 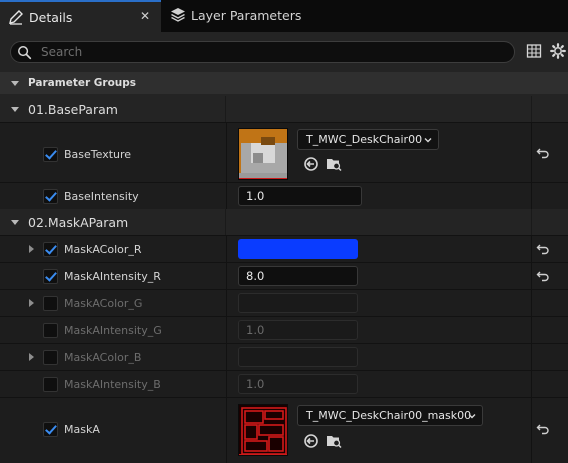 What do you see at coordinates (103, 249) in the screenshot?
I see `param-name: MaskAColor_R` at bounding box center [103, 249].